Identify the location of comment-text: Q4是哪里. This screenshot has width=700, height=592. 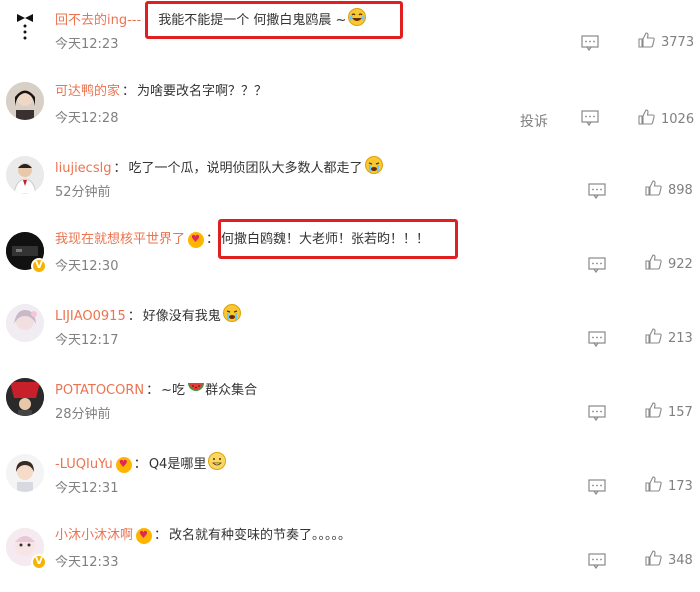
(177, 464).